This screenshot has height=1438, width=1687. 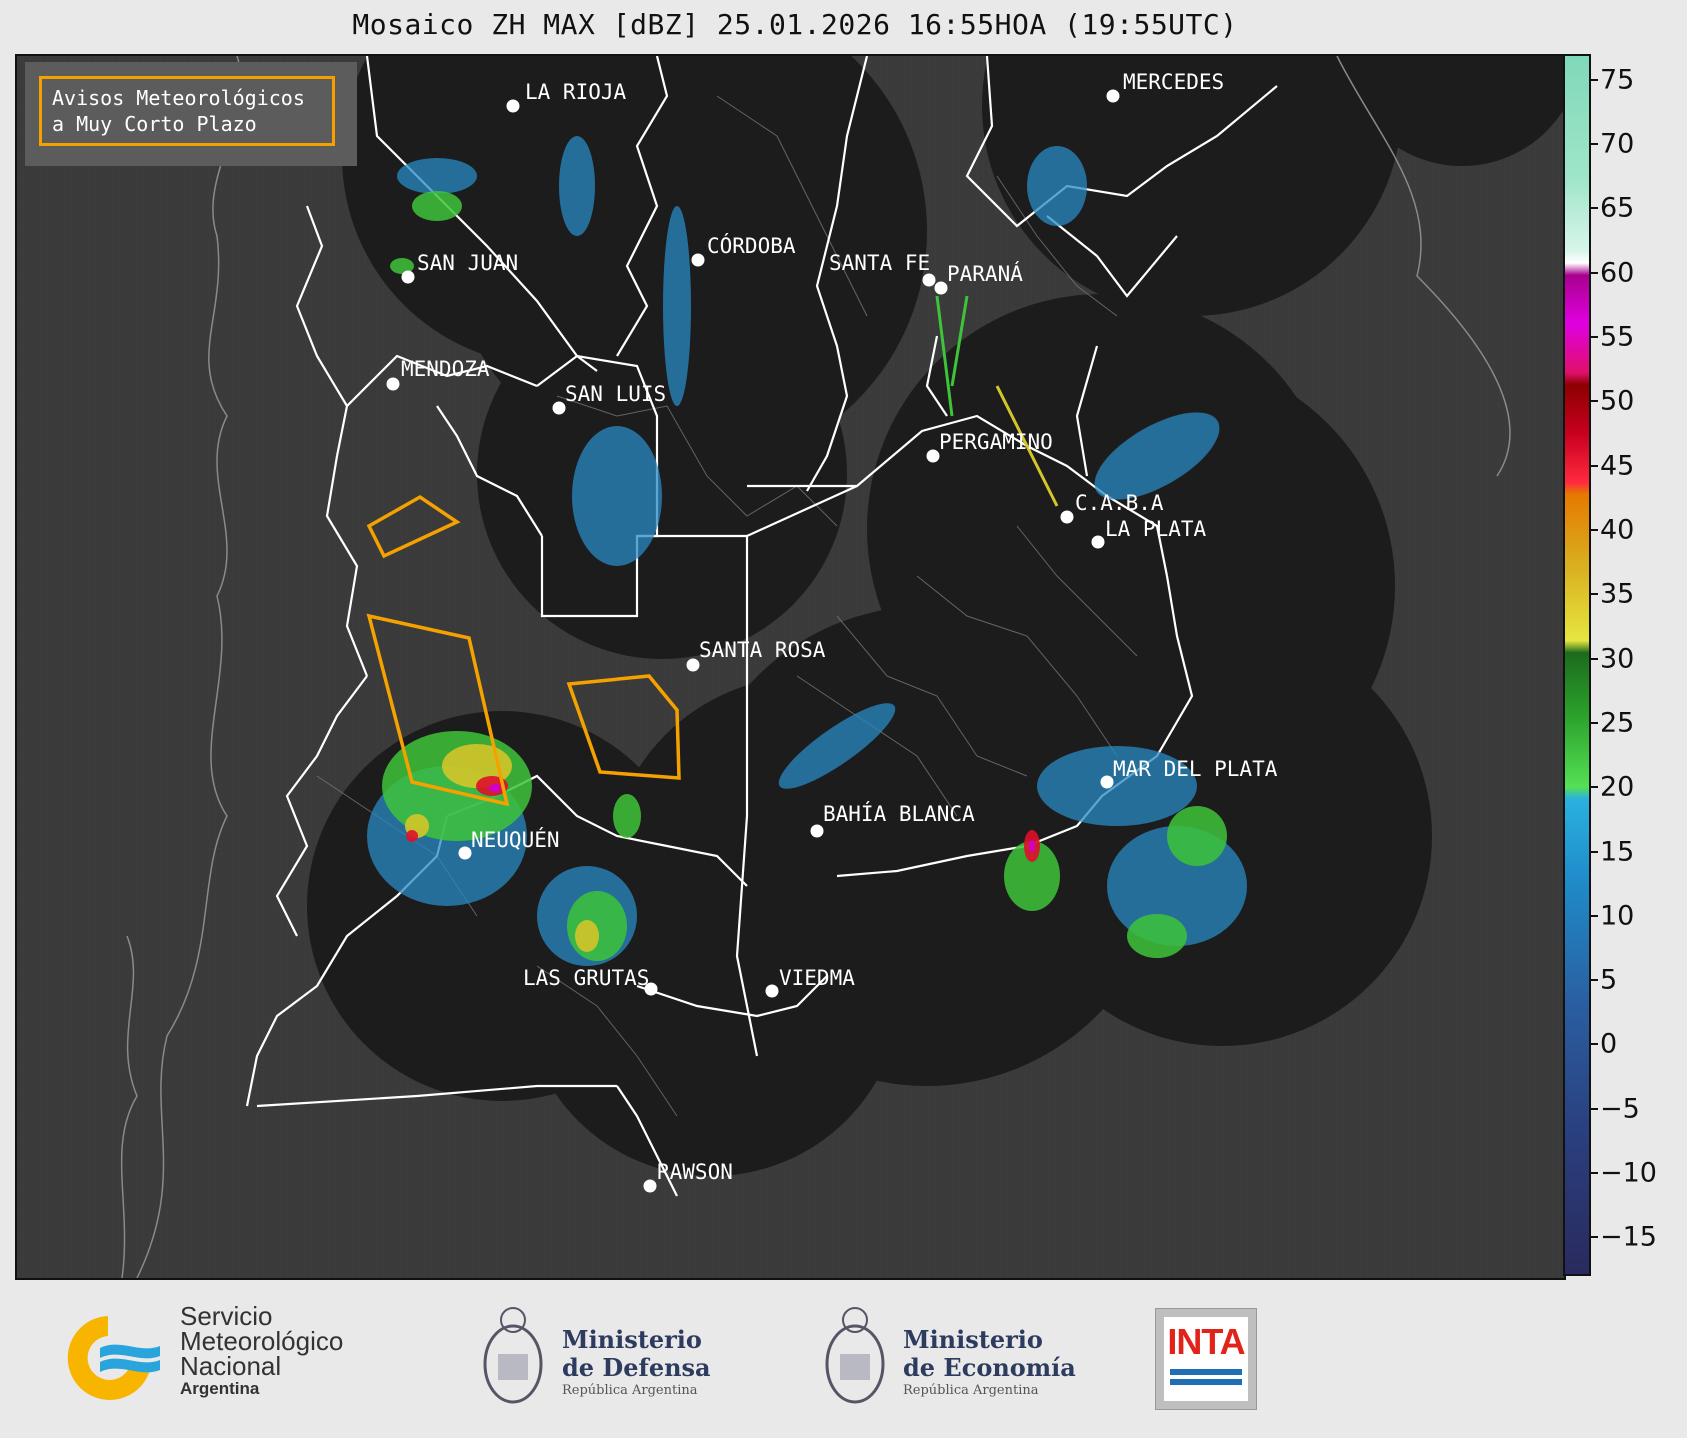 What do you see at coordinates (1174, 82) in the screenshot?
I see `city-label-mercedes: MERCEDES` at bounding box center [1174, 82].